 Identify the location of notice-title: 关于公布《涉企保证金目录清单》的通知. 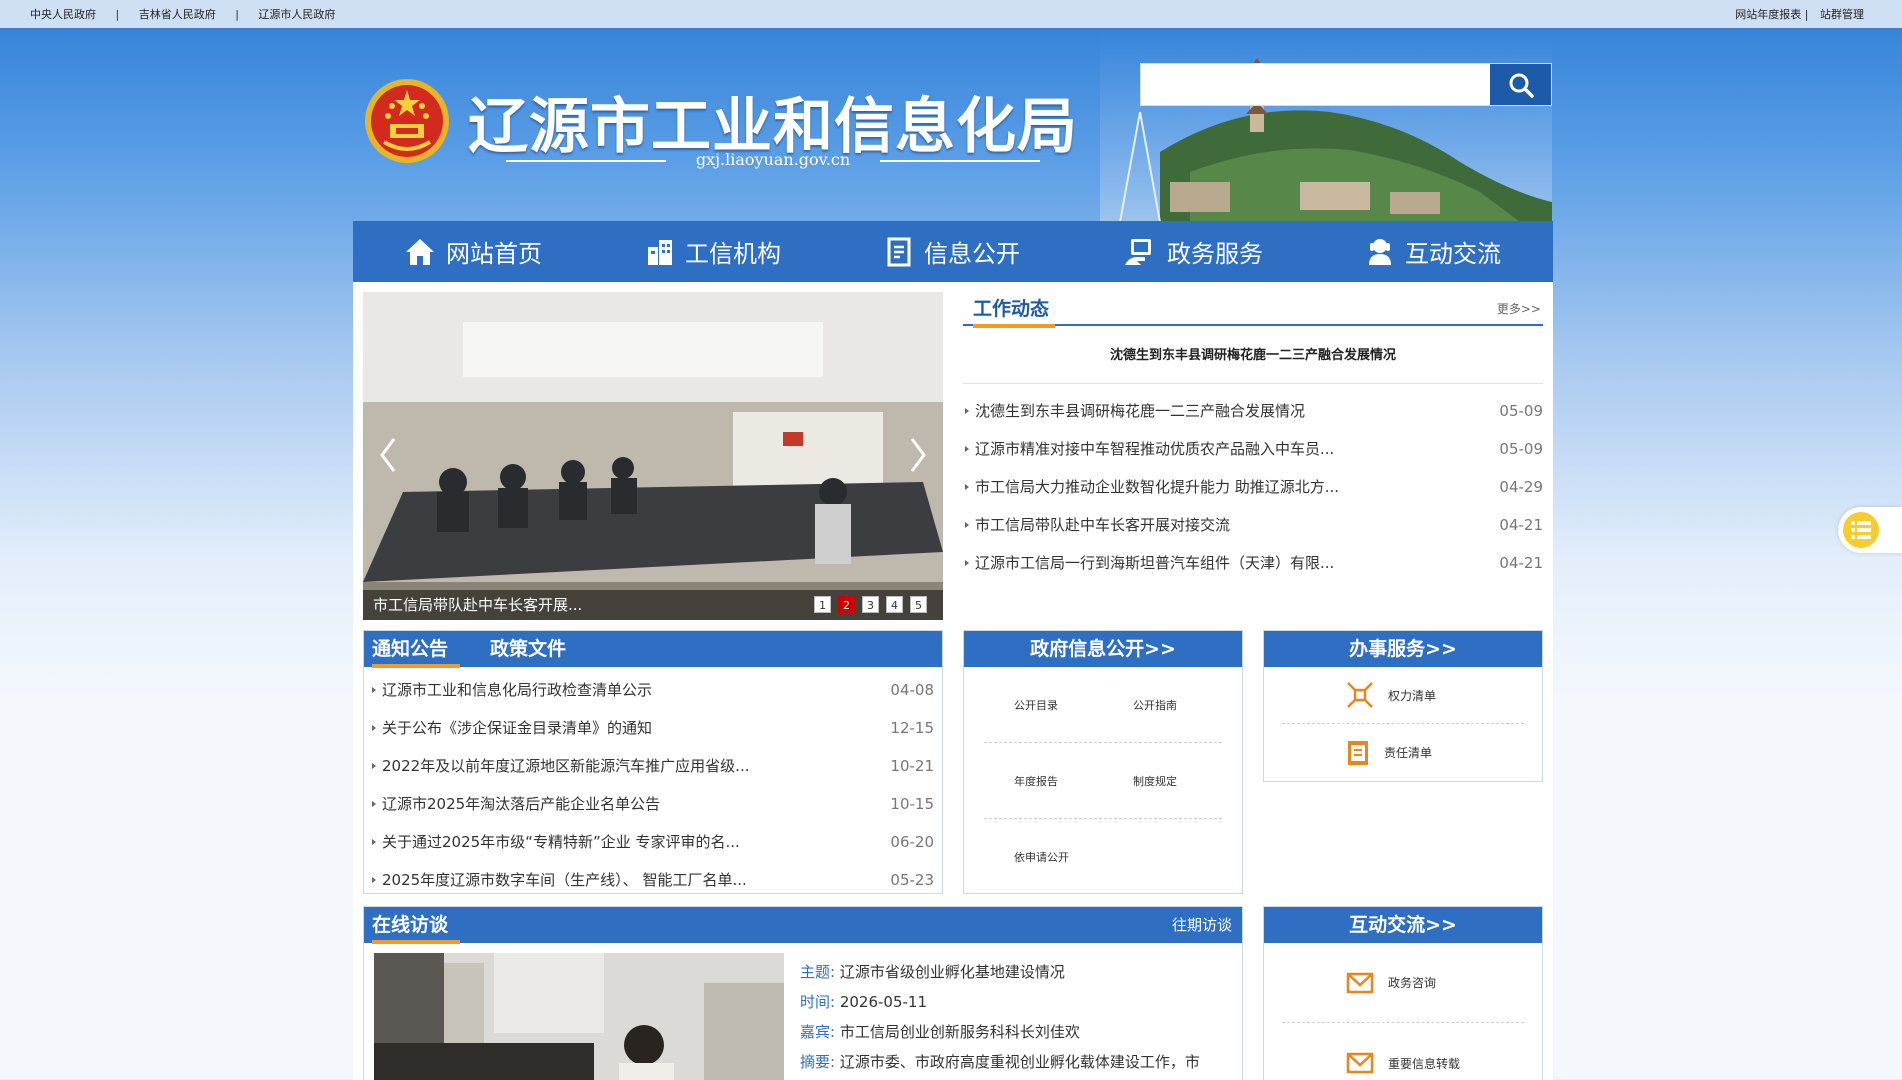
(512, 728).